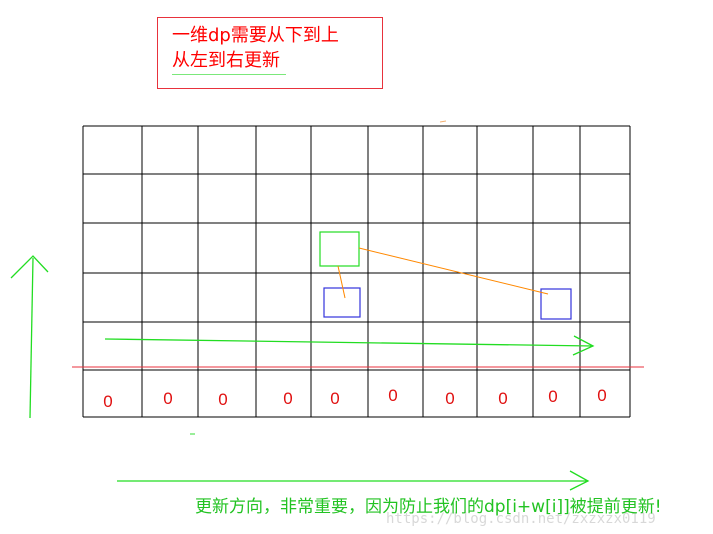  Describe the element at coordinates (354, 398) in the screenshot. I see `base-row-zeros: 0 0 0 0 0 0 0 0 0 0` at that location.